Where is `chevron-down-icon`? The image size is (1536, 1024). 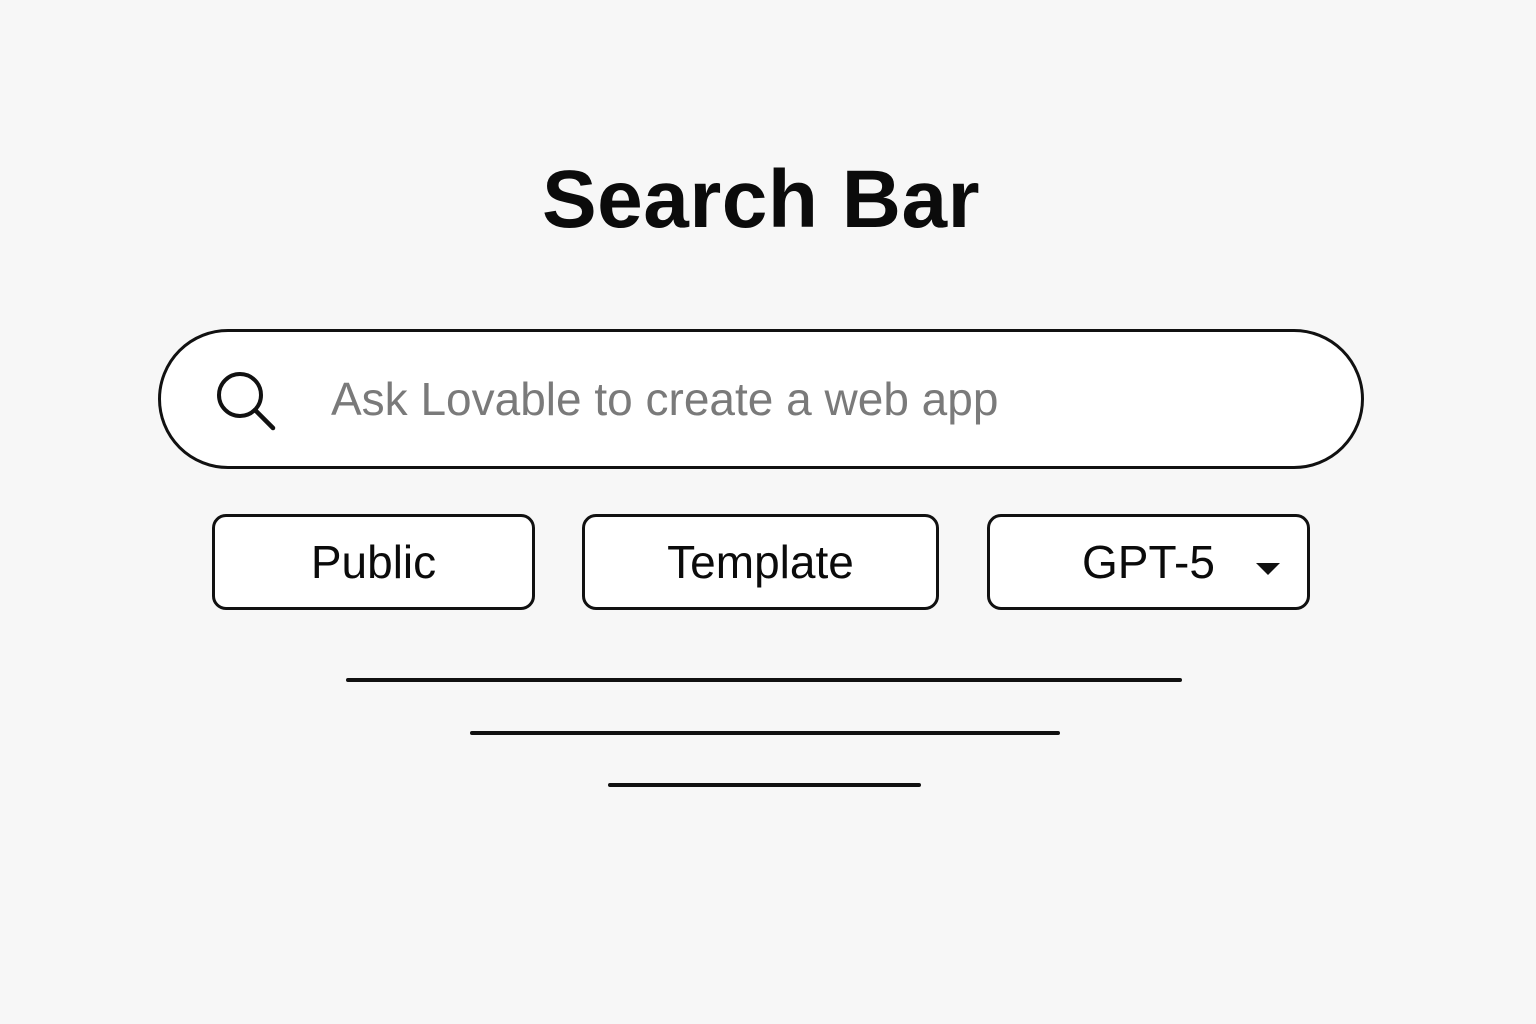 chevron-down-icon is located at coordinates (1268, 569).